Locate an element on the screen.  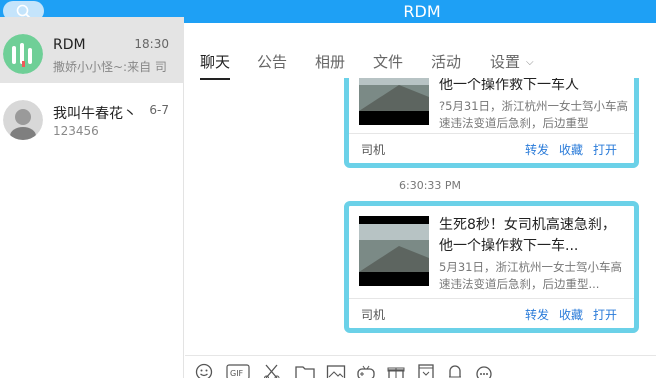
bell-icon is located at coordinates (456, 370).